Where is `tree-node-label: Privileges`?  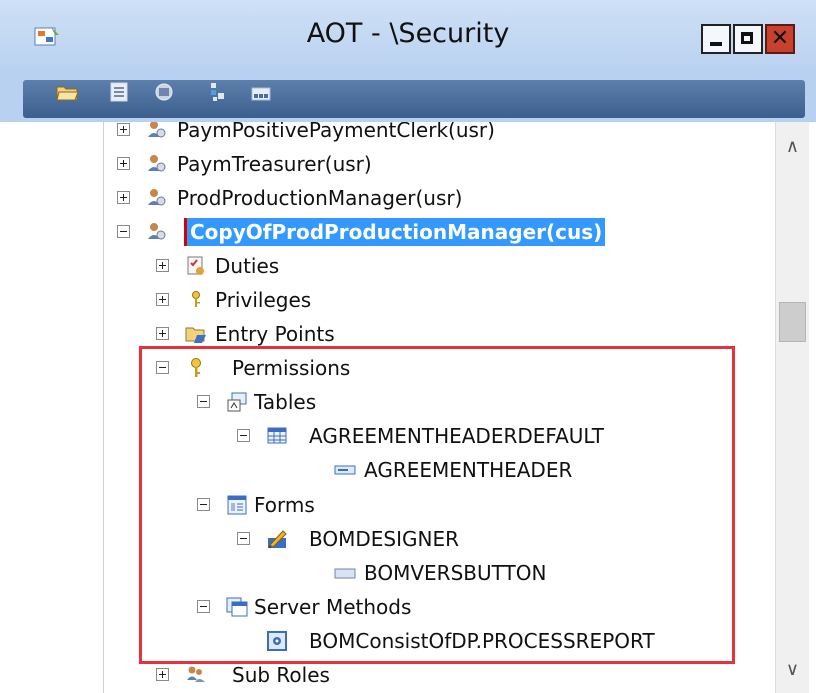
tree-node-label: Privileges is located at coordinates (263, 300).